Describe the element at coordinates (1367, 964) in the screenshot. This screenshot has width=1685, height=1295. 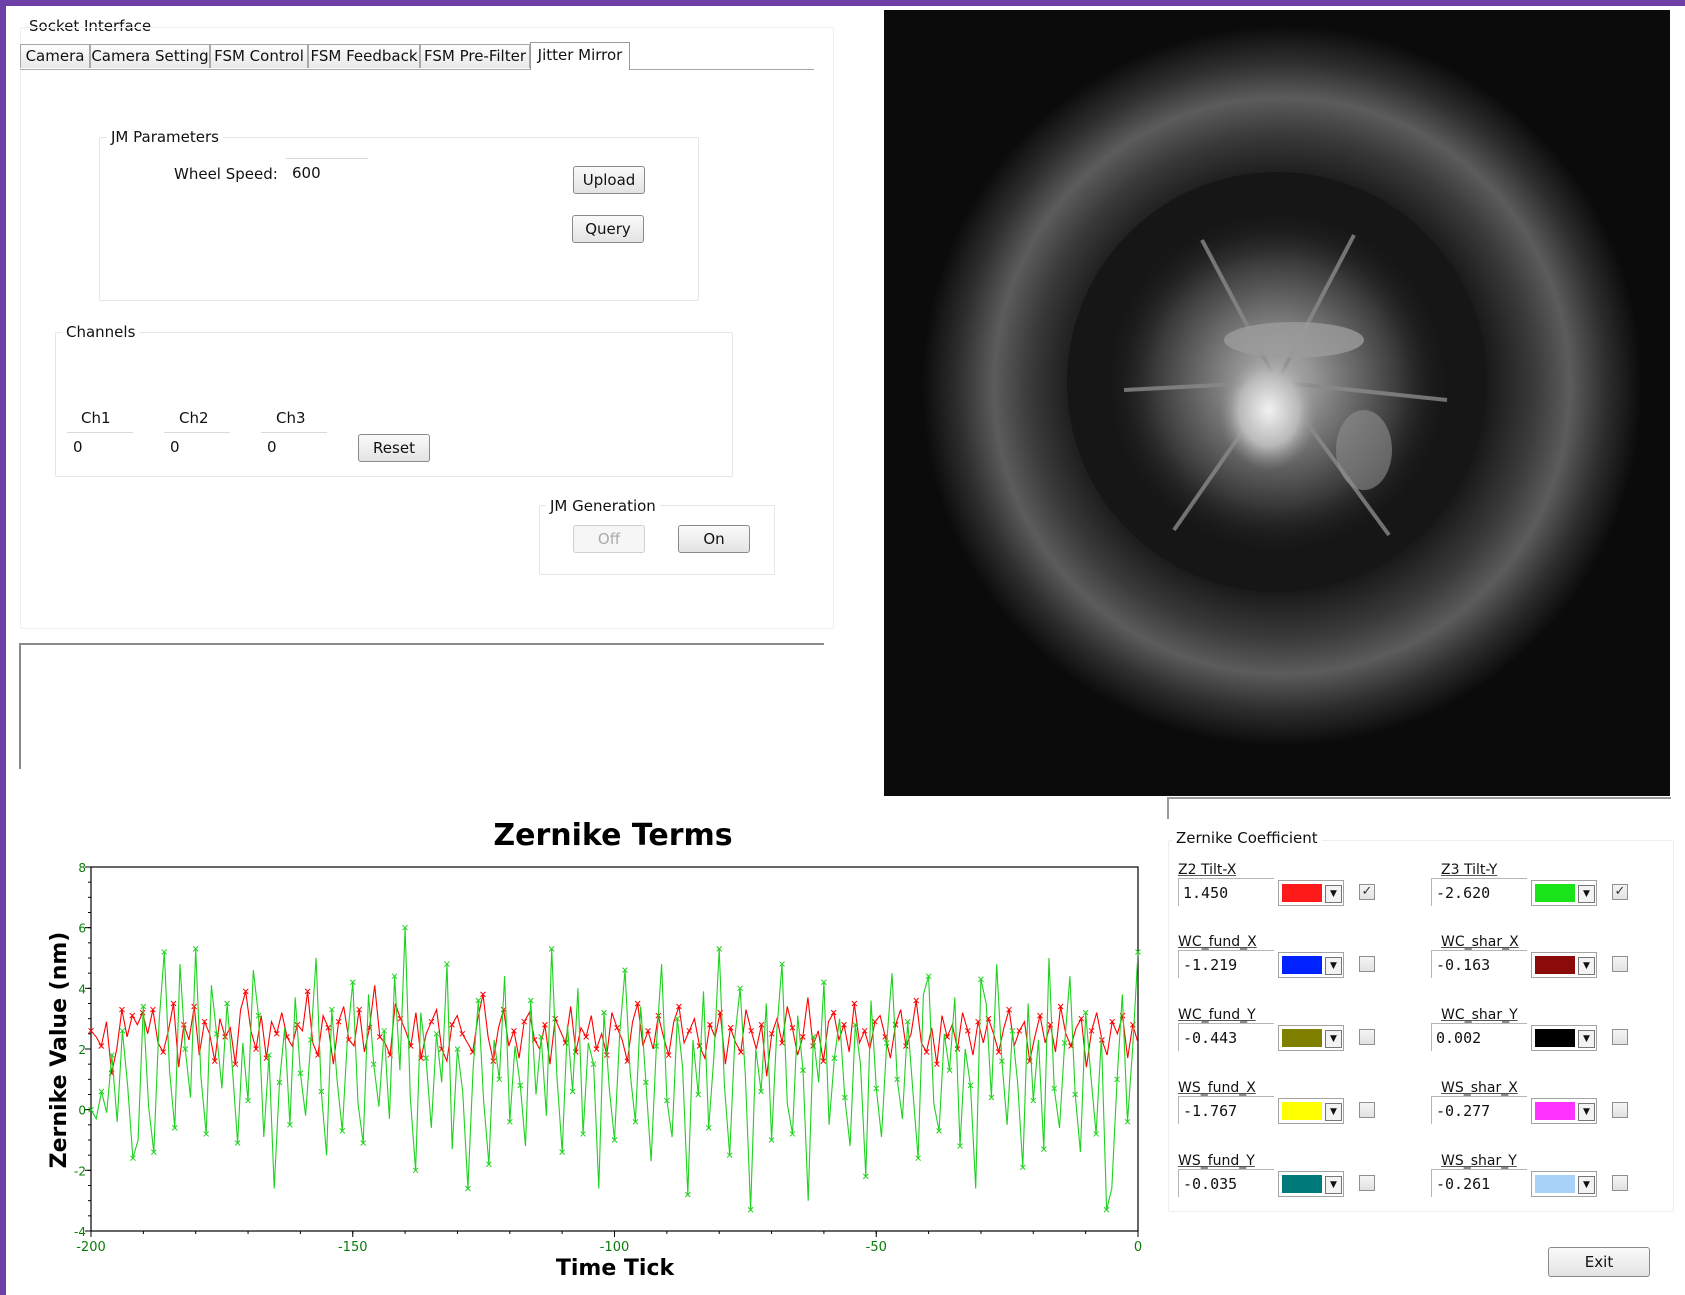
I see `plot-checkbox-wc-fund-x` at that location.